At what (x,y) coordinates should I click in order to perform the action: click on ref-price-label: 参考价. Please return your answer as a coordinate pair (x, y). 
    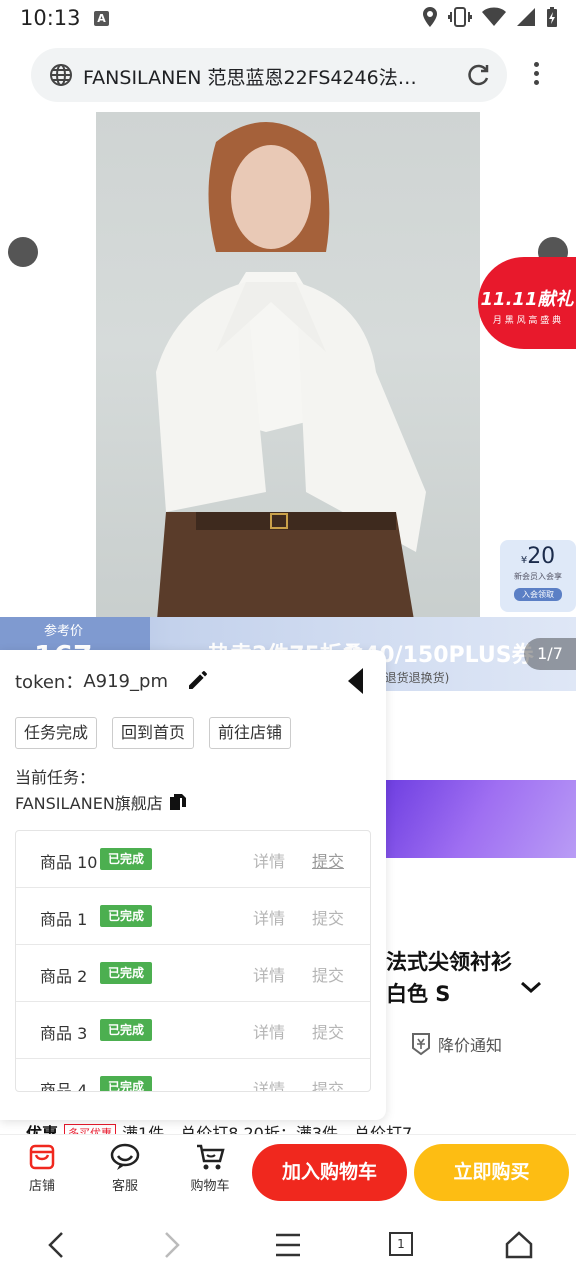
    Looking at the image, I should click on (64, 631).